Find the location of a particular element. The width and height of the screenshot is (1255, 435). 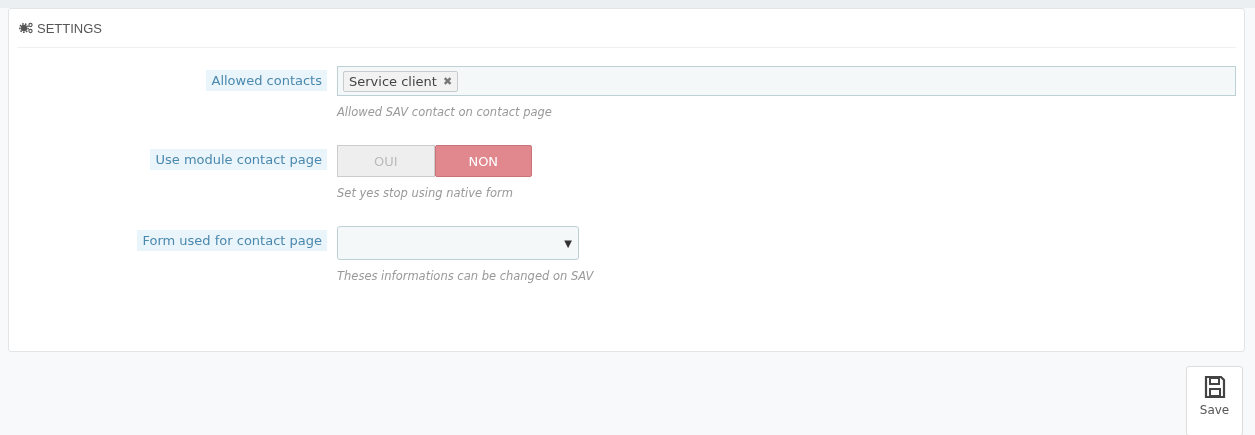

save-button: Save is located at coordinates (1214, 400).